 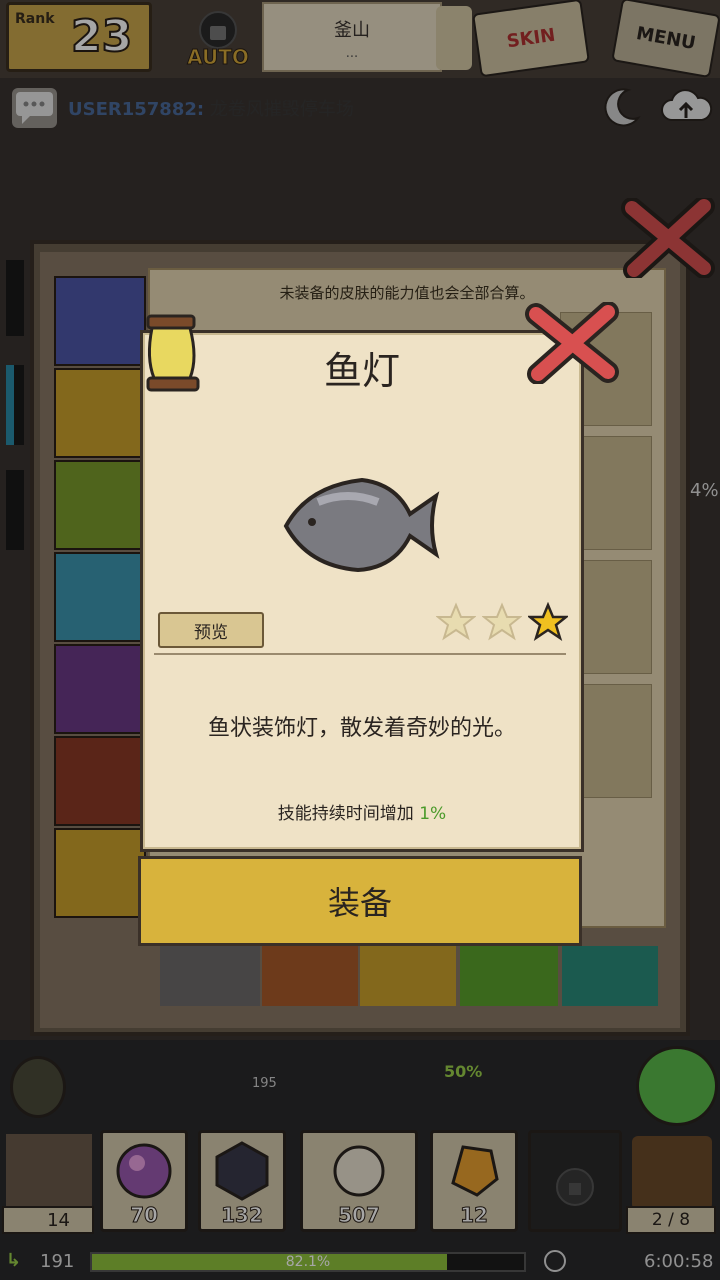 I want to click on resource-value: 12, so click(x=474, y=1215).